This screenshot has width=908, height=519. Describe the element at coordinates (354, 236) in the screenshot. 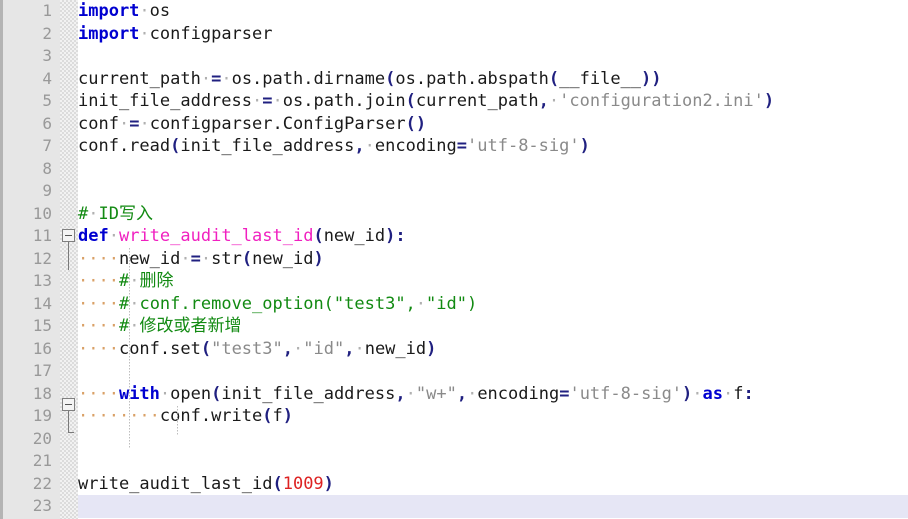

I see `token-plain: new_id` at that location.